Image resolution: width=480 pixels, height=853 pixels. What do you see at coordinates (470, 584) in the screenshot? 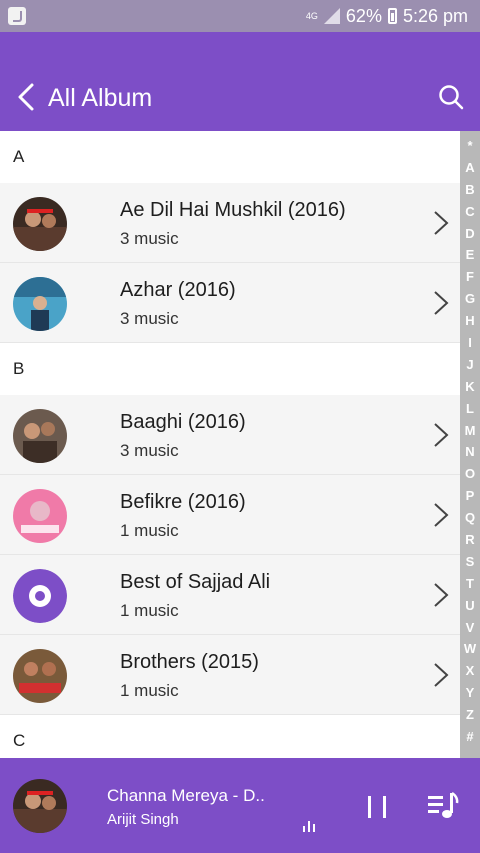
I see `index-letter: T` at bounding box center [470, 584].